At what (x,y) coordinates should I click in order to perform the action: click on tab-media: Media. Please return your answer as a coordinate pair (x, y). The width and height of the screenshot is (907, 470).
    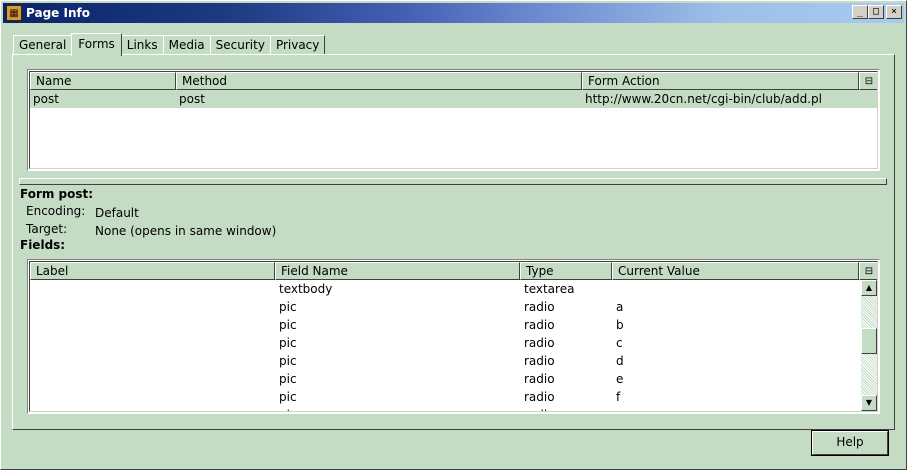
    Looking at the image, I should click on (186, 45).